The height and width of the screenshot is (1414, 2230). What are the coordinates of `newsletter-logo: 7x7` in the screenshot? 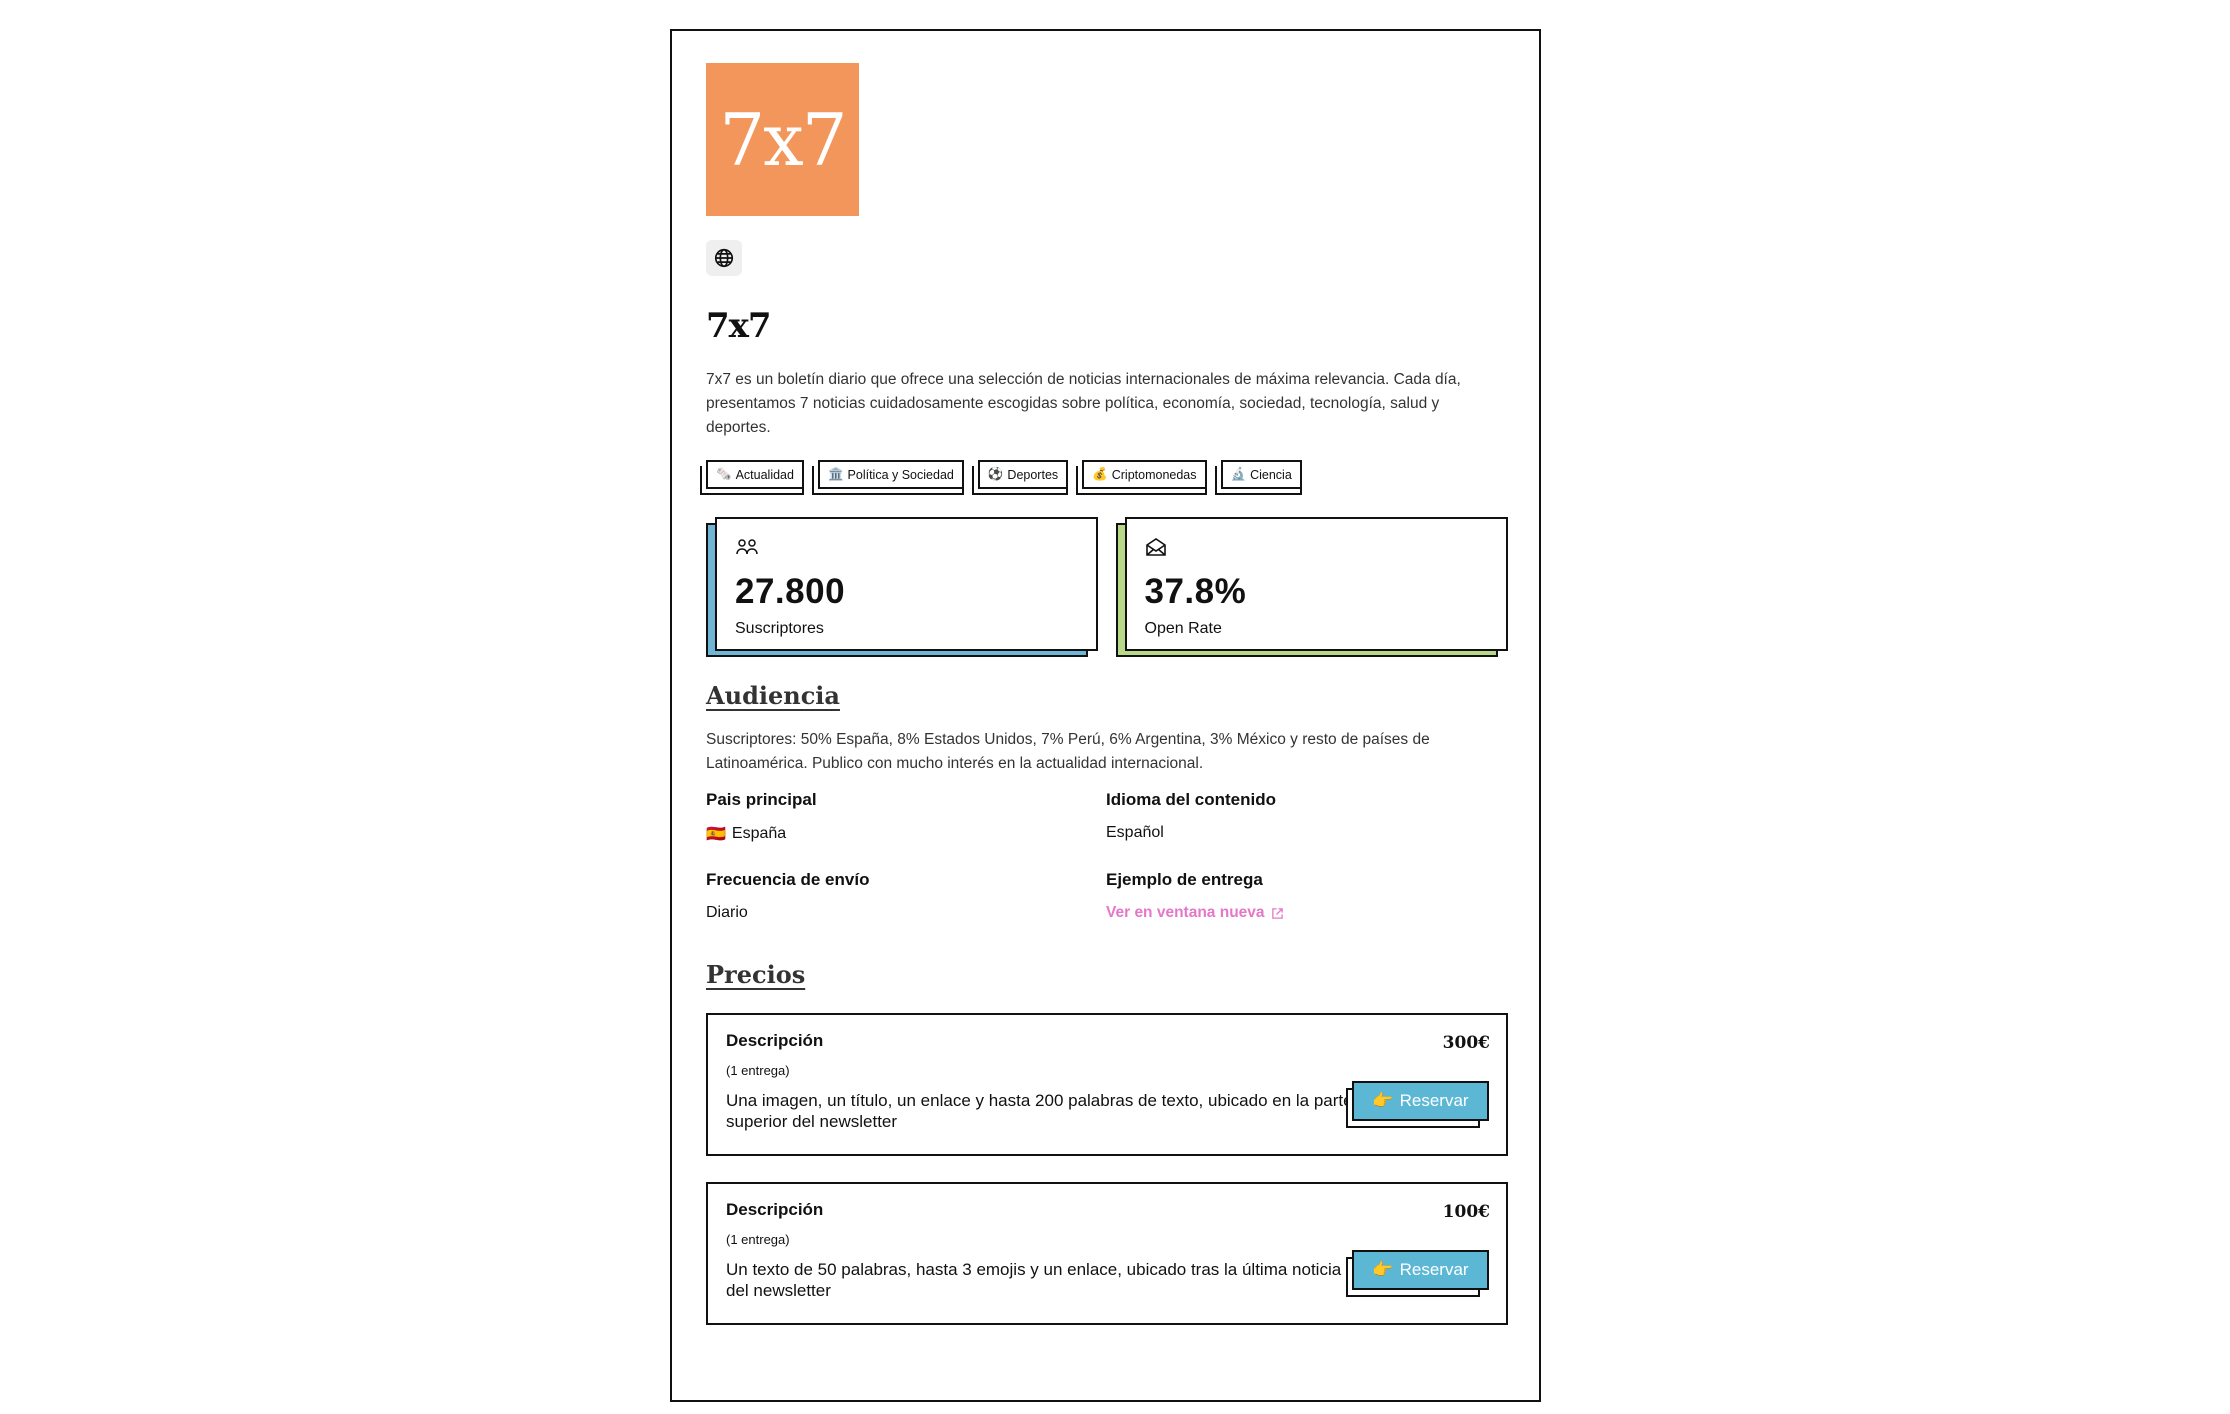 It's located at (782, 139).